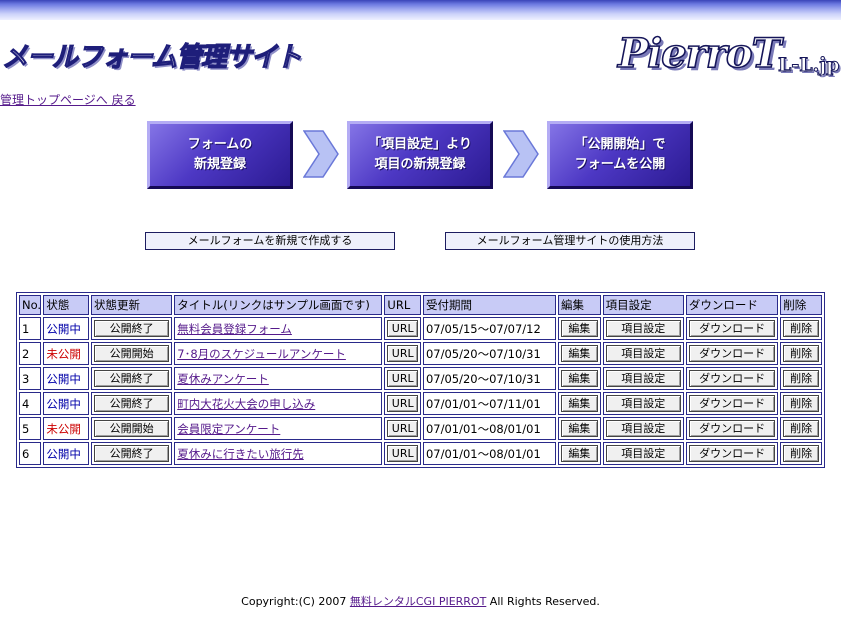  Describe the element at coordinates (402, 305) in the screenshot. I see `col-header-url: URL` at that location.